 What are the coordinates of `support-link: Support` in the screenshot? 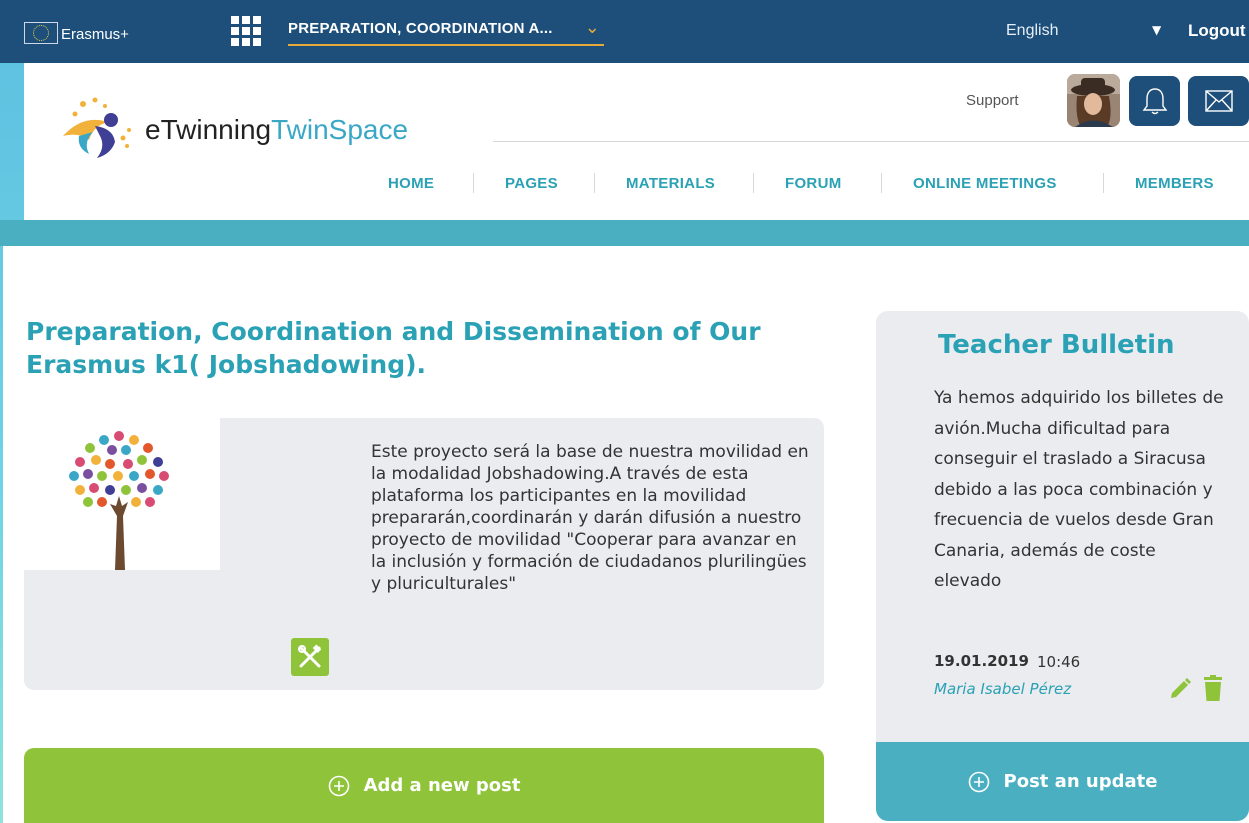 It's located at (992, 100).